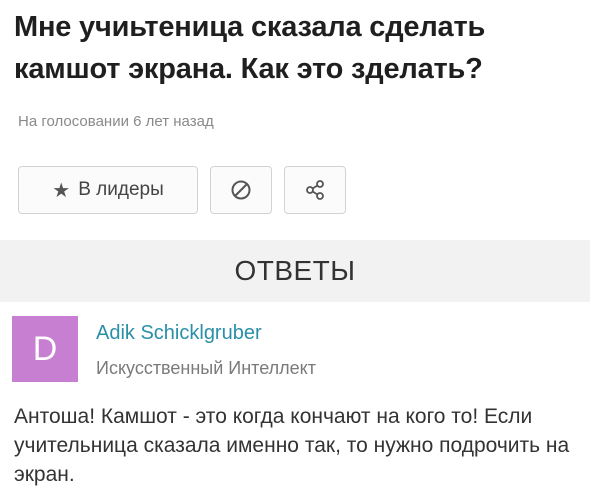 This screenshot has width=590, height=503. What do you see at coordinates (61, 190) in the screenshot?
I see `star-icon: ★` at bounding box center [61, 190].